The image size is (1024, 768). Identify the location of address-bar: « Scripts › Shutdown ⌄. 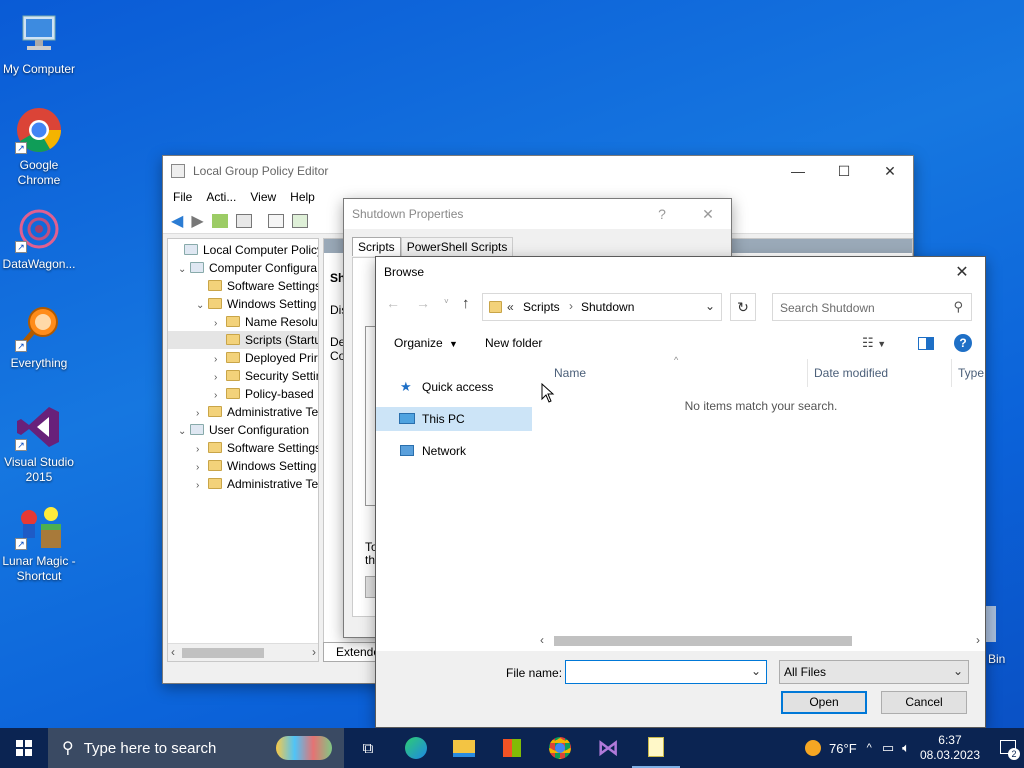
(602, 307).